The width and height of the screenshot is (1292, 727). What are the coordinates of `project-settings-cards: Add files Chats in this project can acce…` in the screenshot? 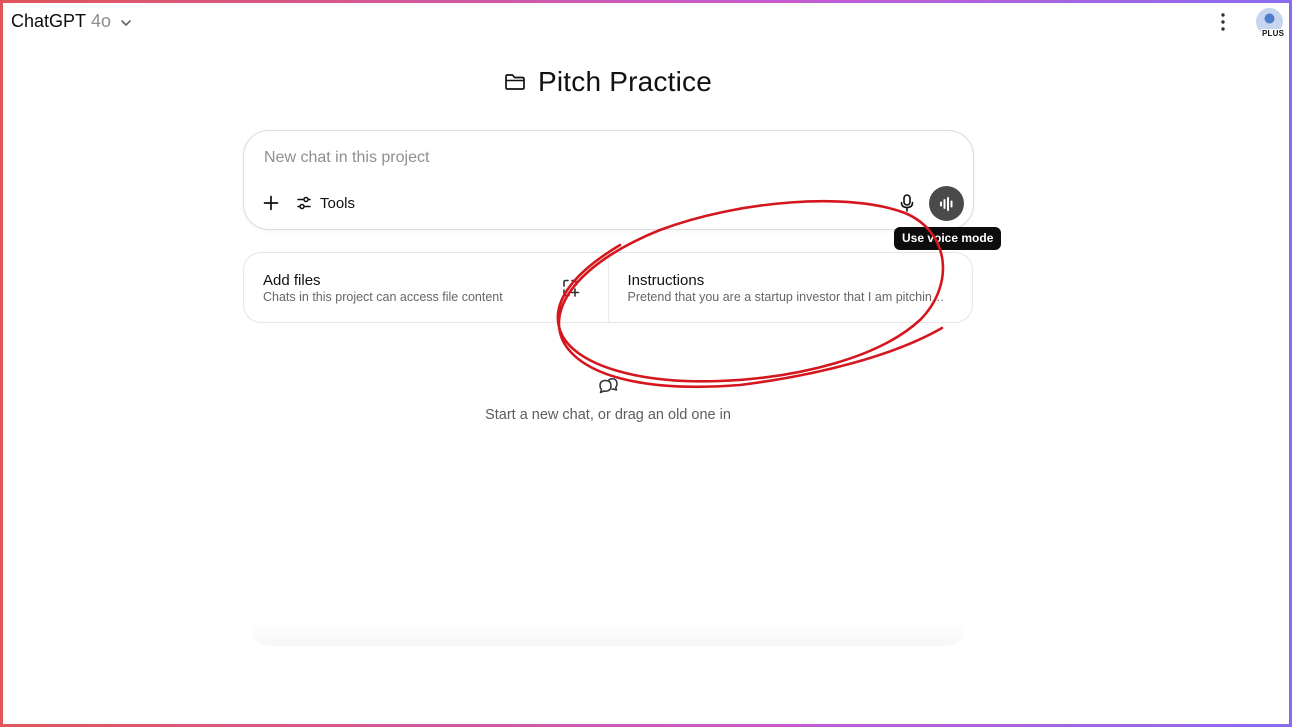 It's located at (608, 287).